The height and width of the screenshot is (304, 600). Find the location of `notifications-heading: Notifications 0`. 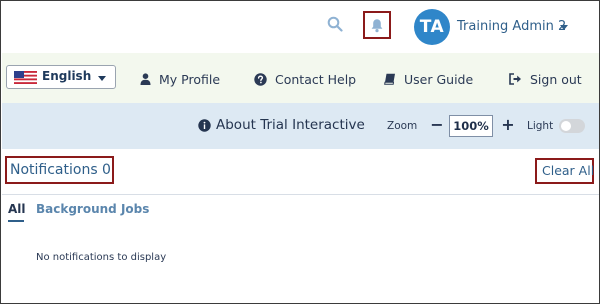

notifications-heading: Notifications 0 is located at coordinates (59, 170).